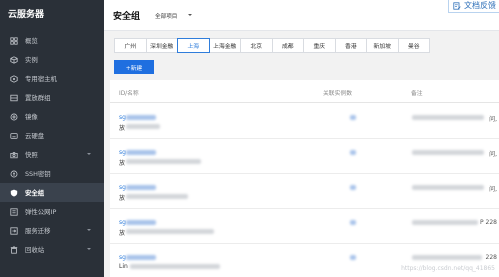  What do you see at coordinates (319, 45) in the screenshot?
I see `region-tab-chongqing: 重庆` at bounding box center [319, 45].